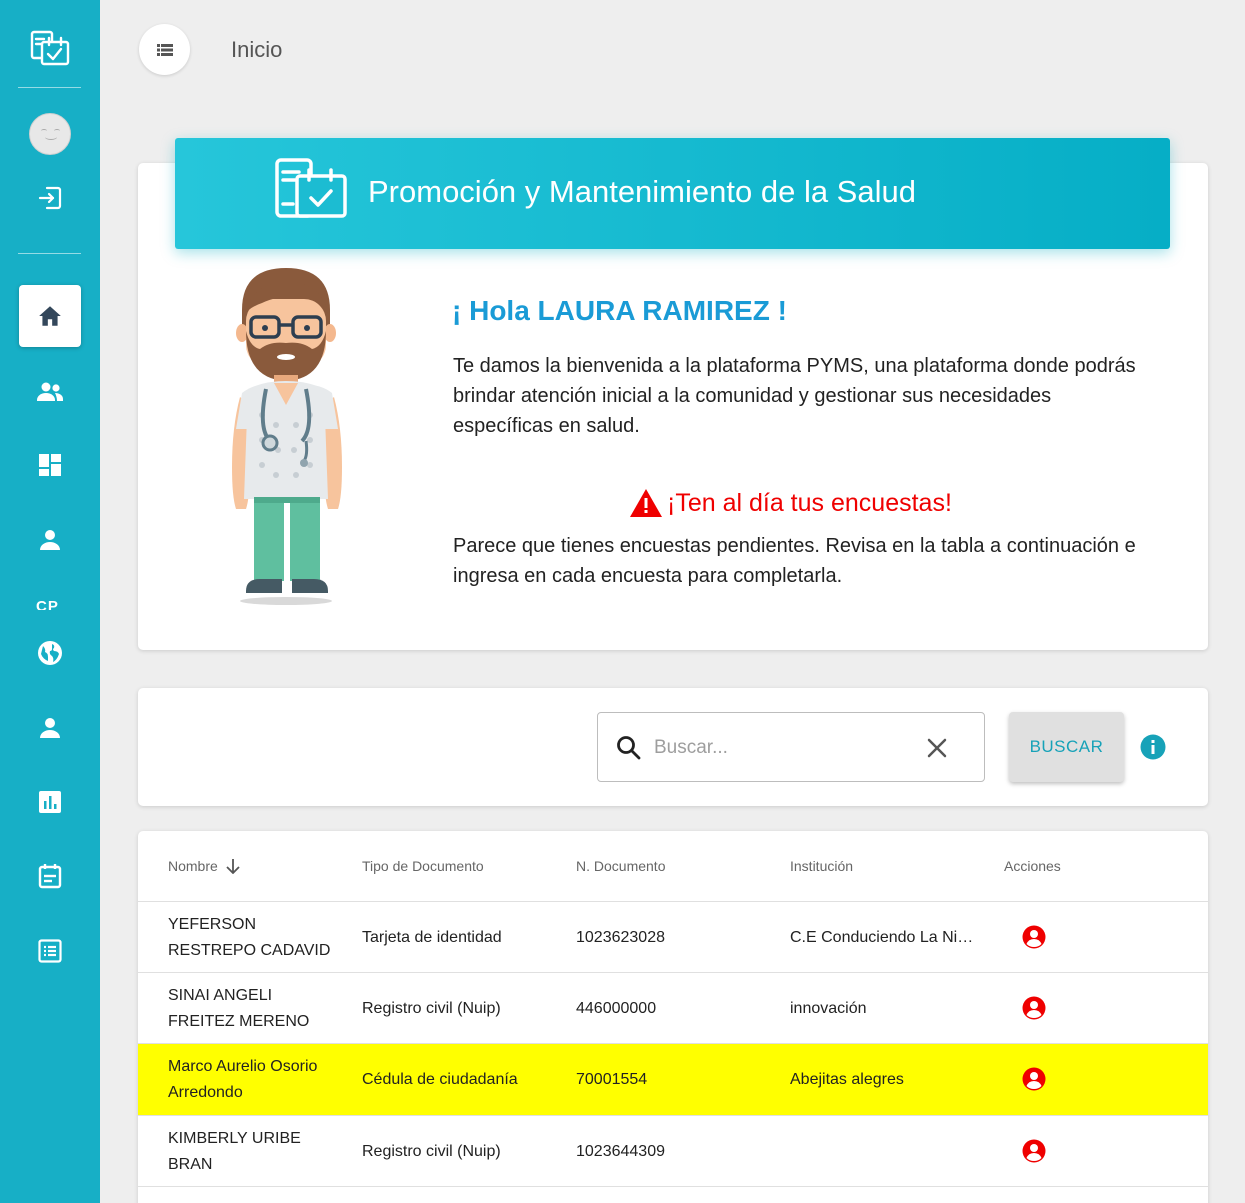  What do you see at coordinates (616, 1008) in the screenshot?
I see `cell-doc-number: 446000000` at bounding box center [616, 1008].